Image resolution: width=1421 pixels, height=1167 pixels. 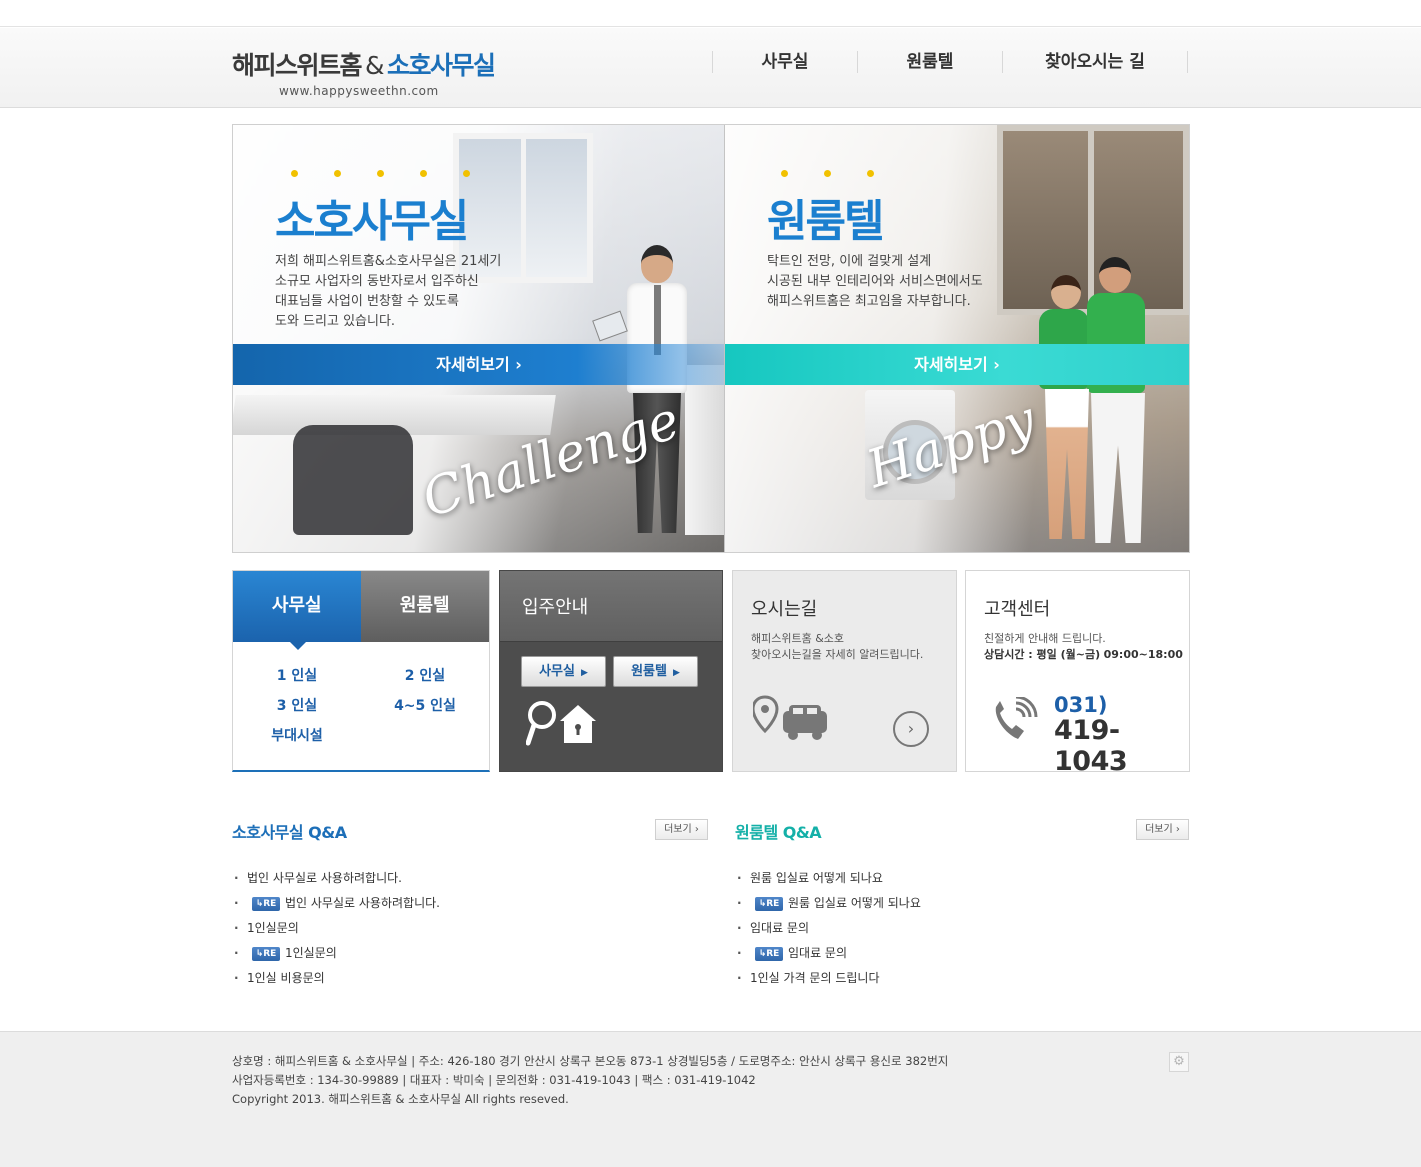 I want to click on move-in-oneroom-button: 원룸텔 ▶, so click(x=655, y=671).